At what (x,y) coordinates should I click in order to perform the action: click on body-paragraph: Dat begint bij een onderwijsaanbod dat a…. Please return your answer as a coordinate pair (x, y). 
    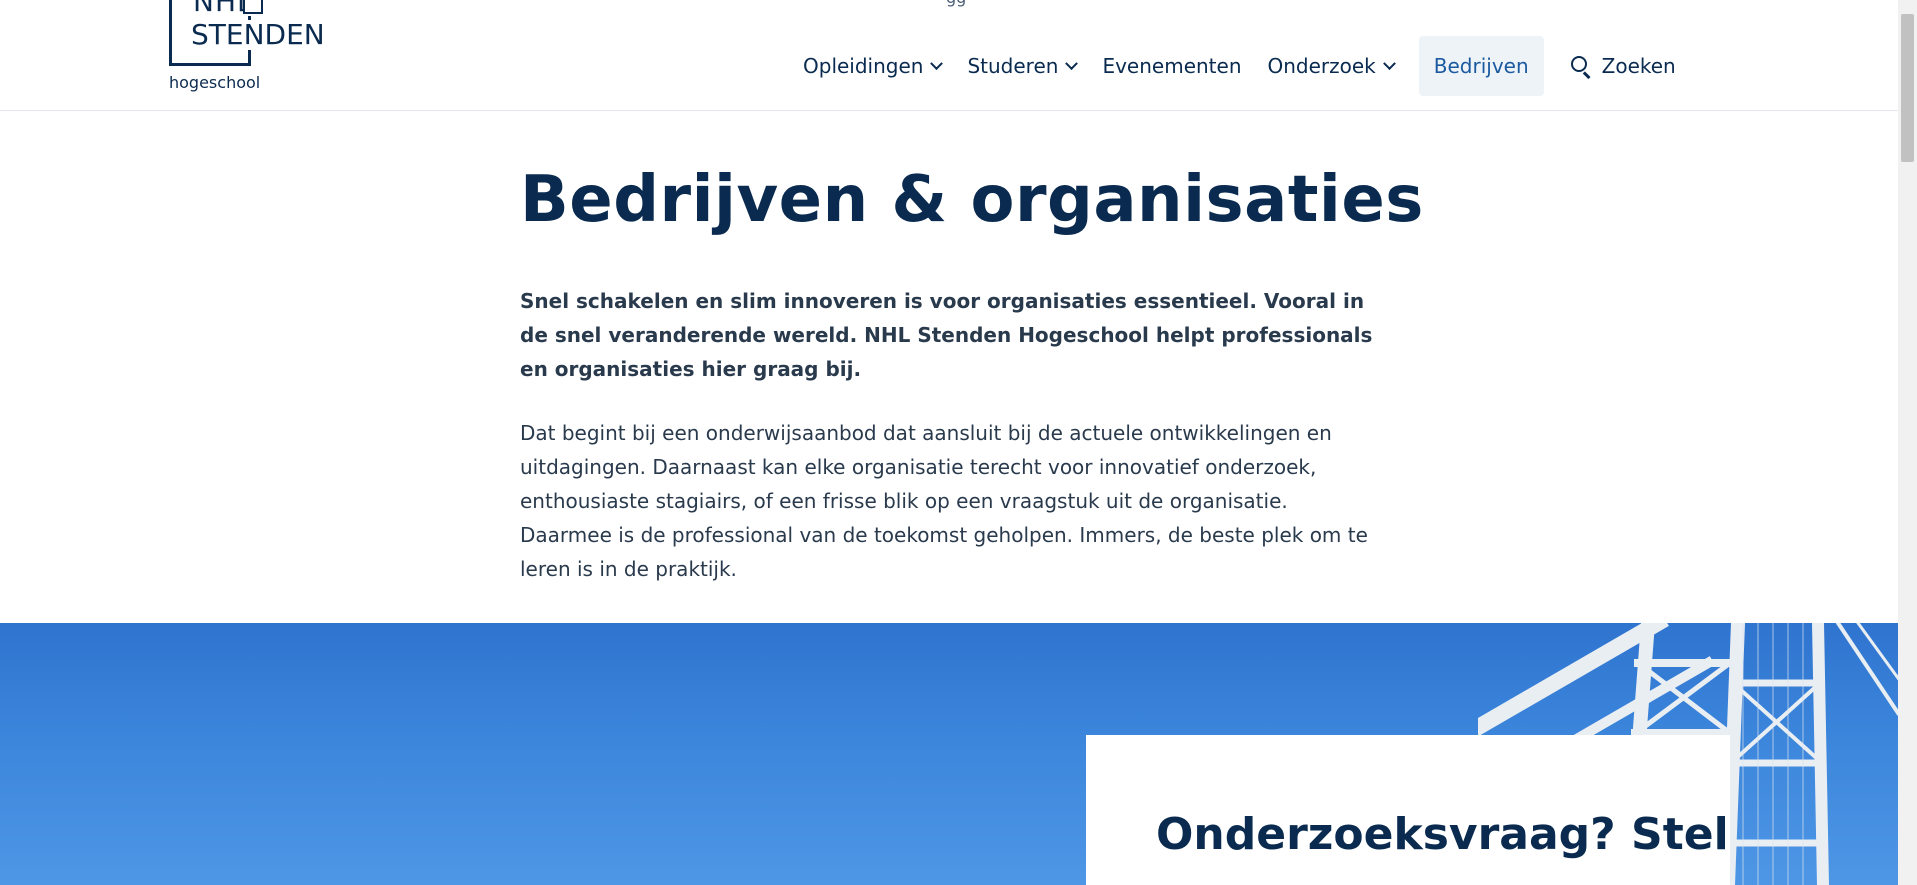
    Looking at the image, I should click on (944, 501).